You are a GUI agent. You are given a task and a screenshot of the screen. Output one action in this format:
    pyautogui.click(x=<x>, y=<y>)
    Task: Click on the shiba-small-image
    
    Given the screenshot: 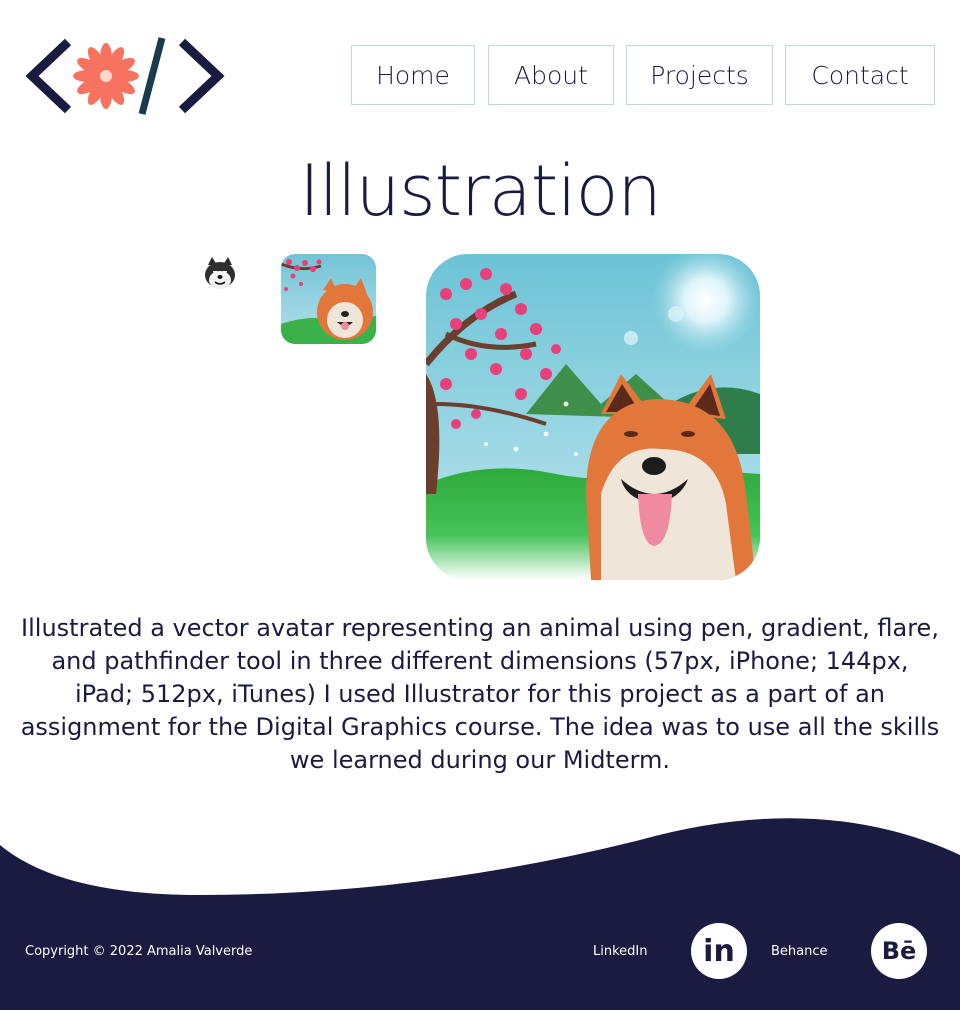 What is the action you would take?
    pyautogui.click(x=220, y=273)
    